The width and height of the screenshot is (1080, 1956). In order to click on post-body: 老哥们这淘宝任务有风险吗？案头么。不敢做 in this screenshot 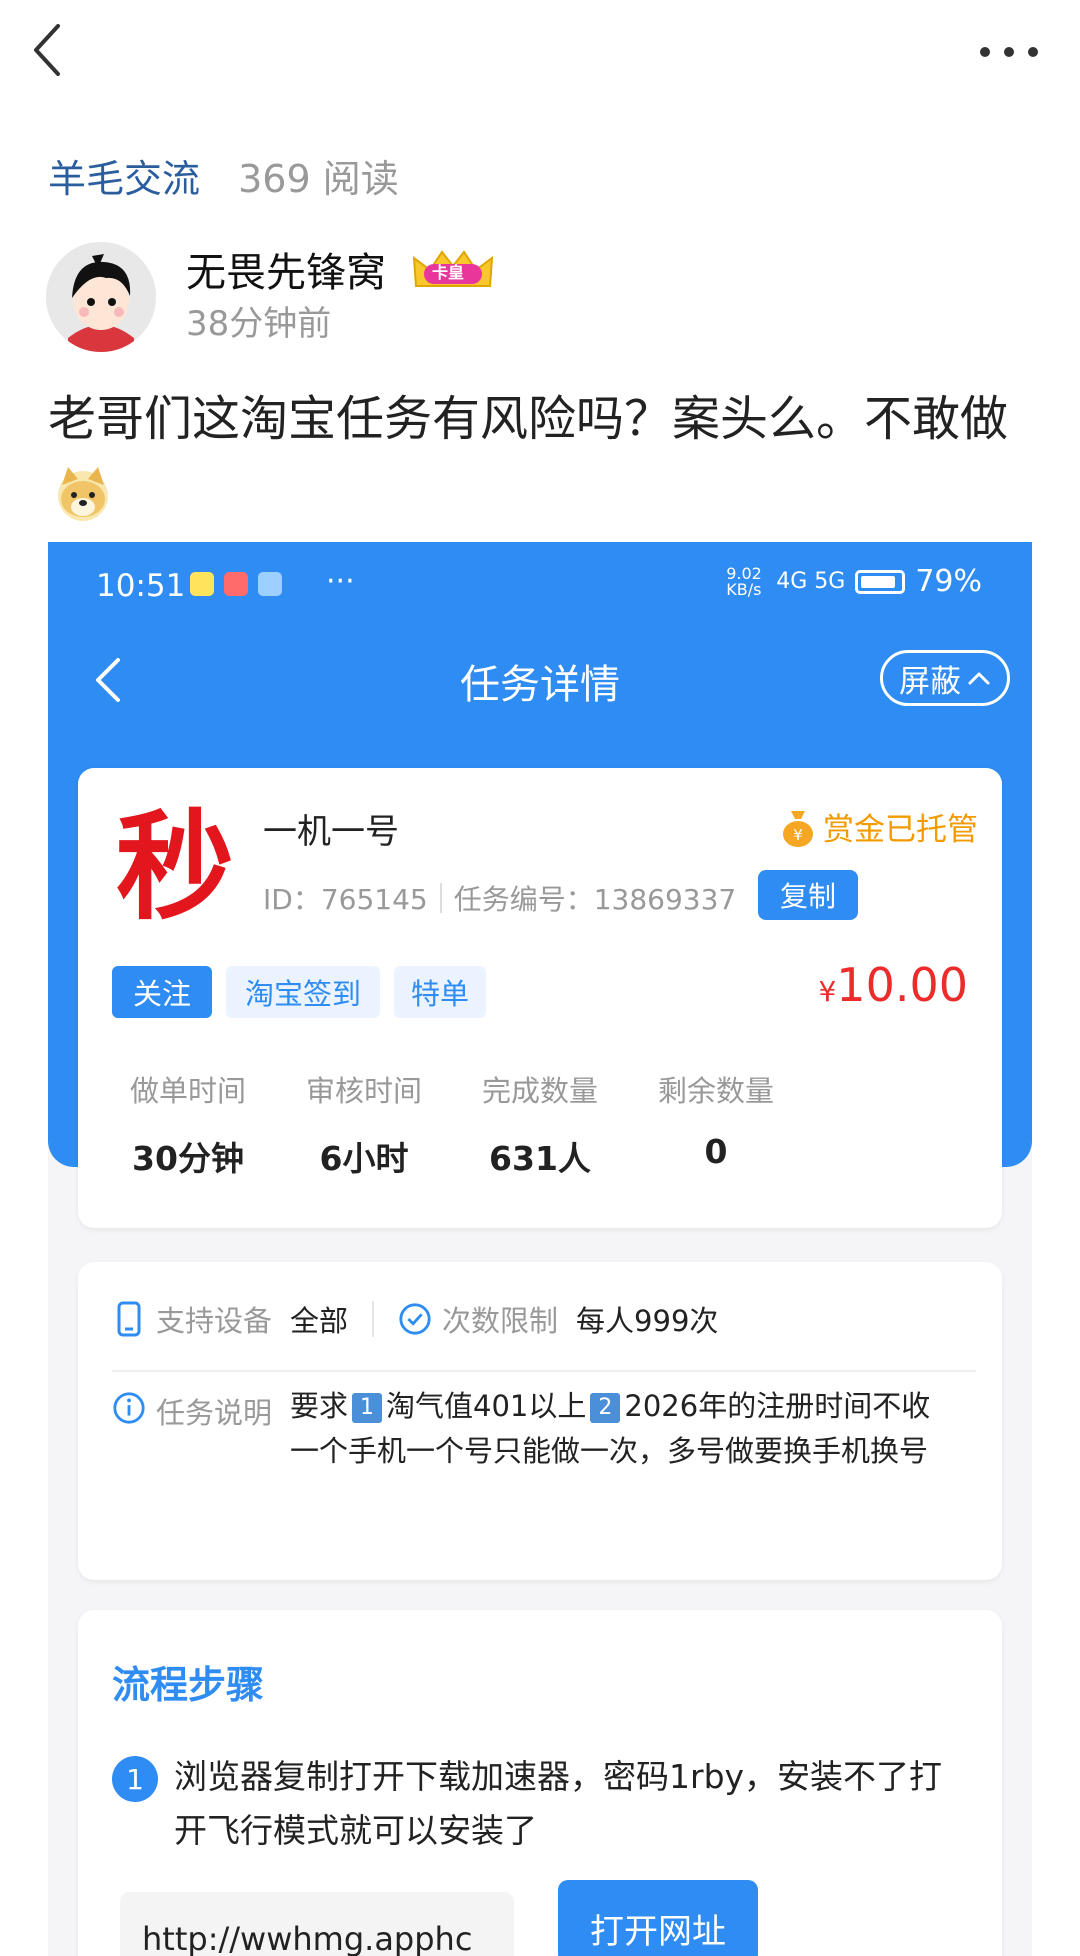, I will do `click(543, 458)`.